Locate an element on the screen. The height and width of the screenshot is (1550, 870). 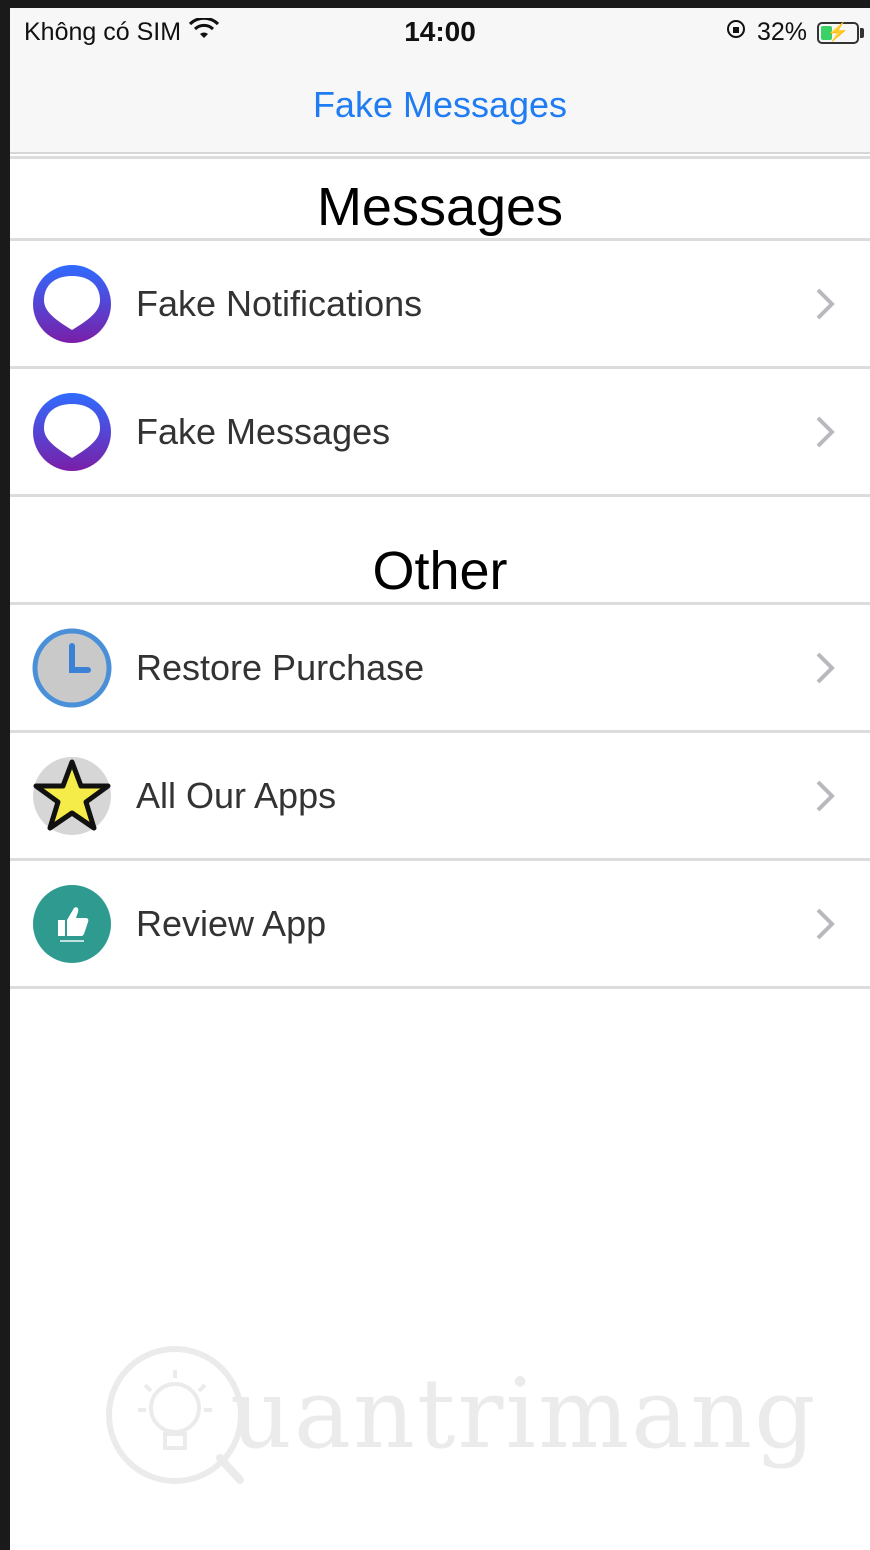
menu-row-all-our-apps: All Our Apps is located at coordinates (440, 796).